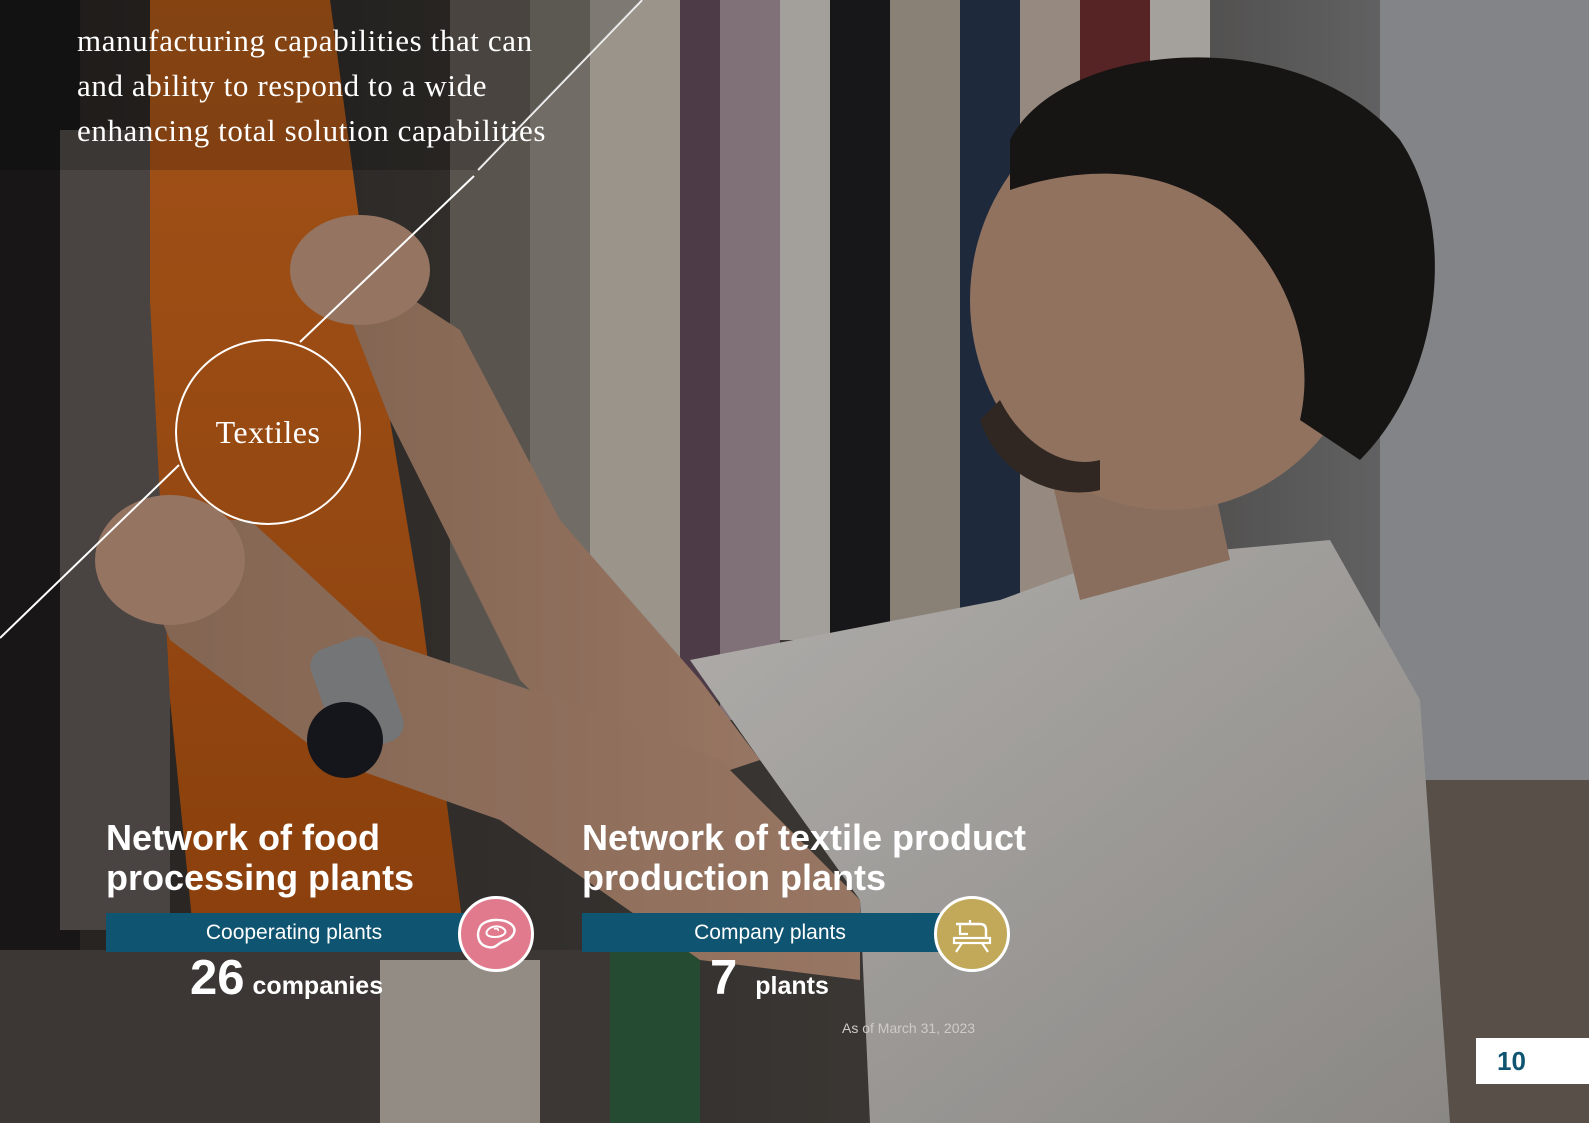 The width and height of the screenshot is (1589, 1123). I want to click on textile-plants-unit: plants, so click(792, 986).